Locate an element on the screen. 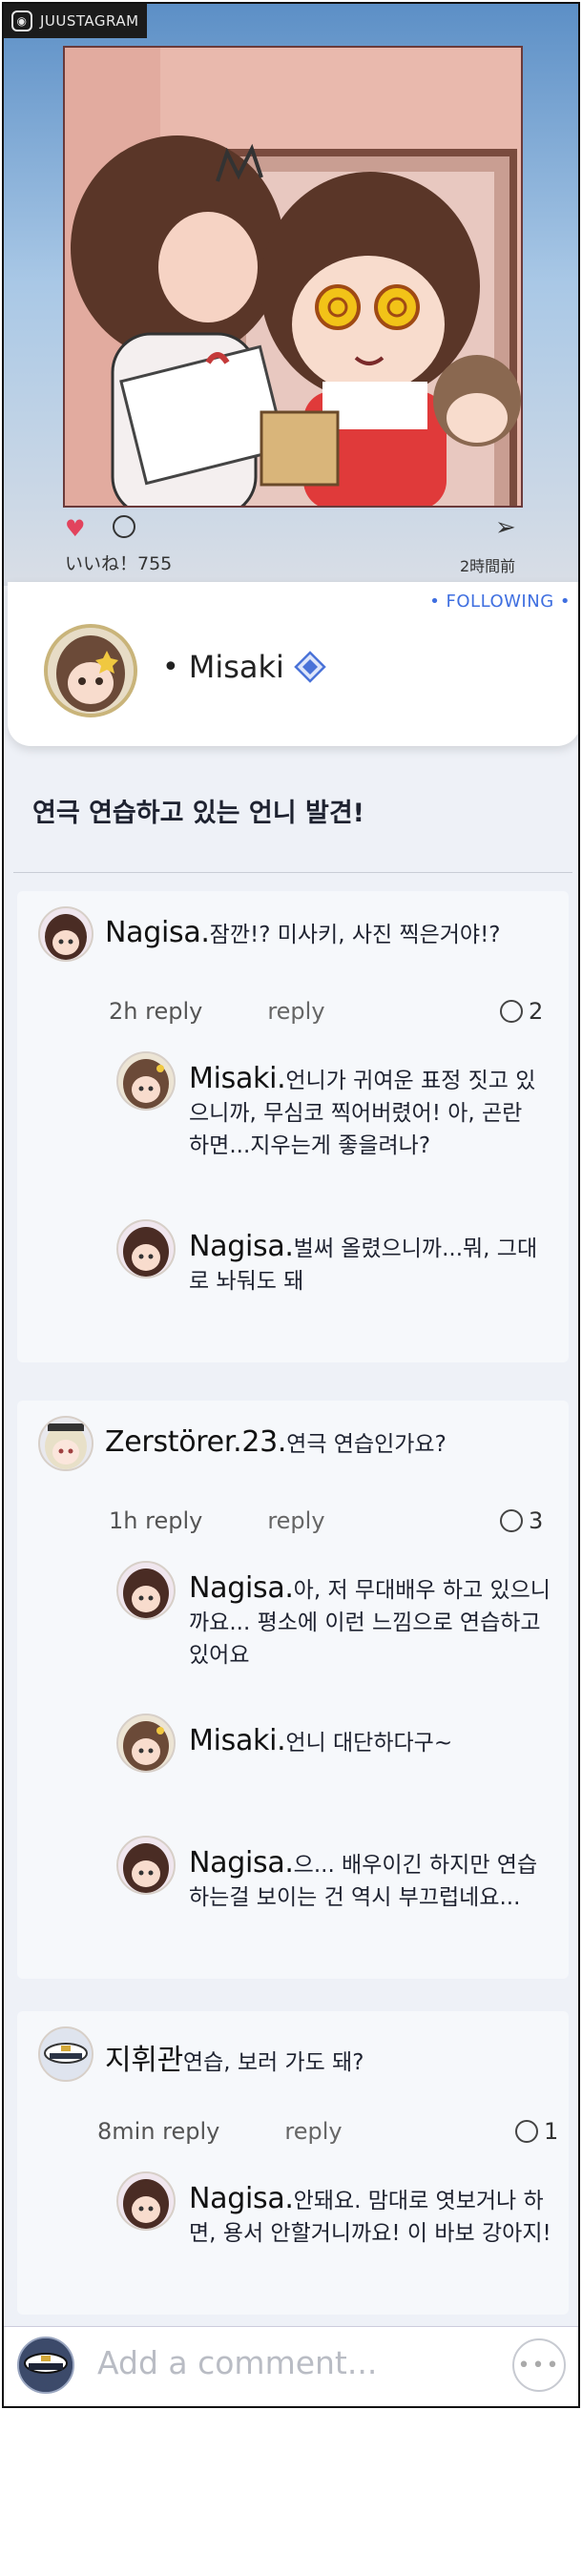 The image size is (582, 2576). avatar-illustration is located at coordinates (91, 671).